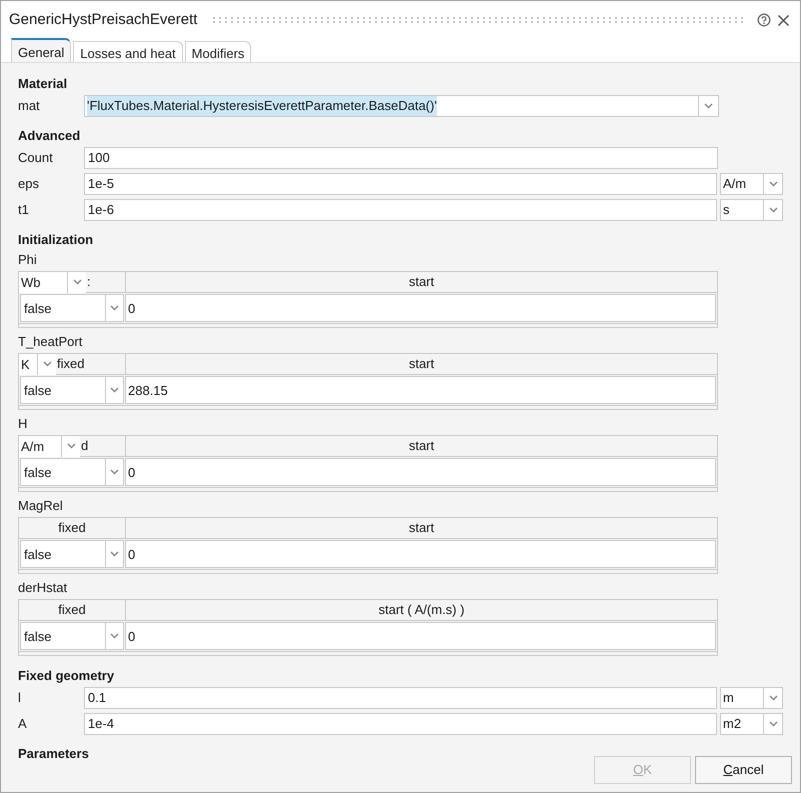 This screenshot has width=801, height=793. I want to click on dialog-title: GenericHystPreisachEverett, so click(103, 20).